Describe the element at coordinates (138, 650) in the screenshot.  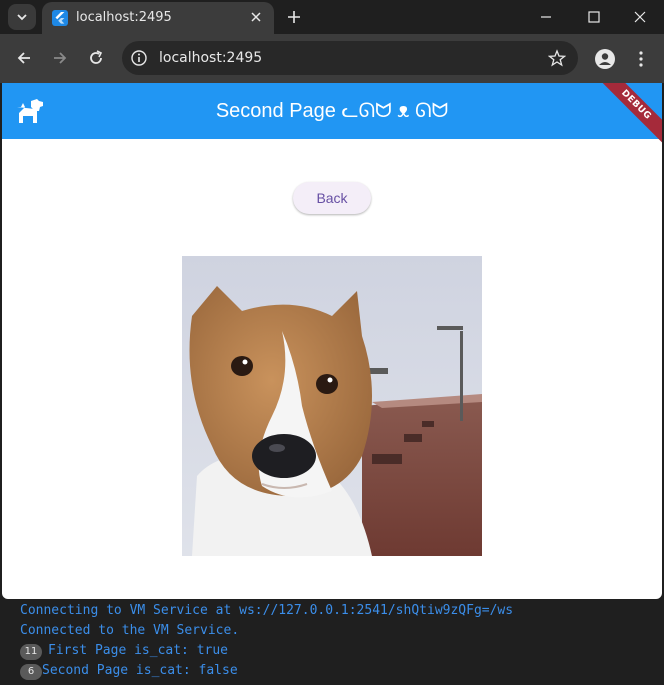
I see `console-line: First Page is_cat: true` at that location.